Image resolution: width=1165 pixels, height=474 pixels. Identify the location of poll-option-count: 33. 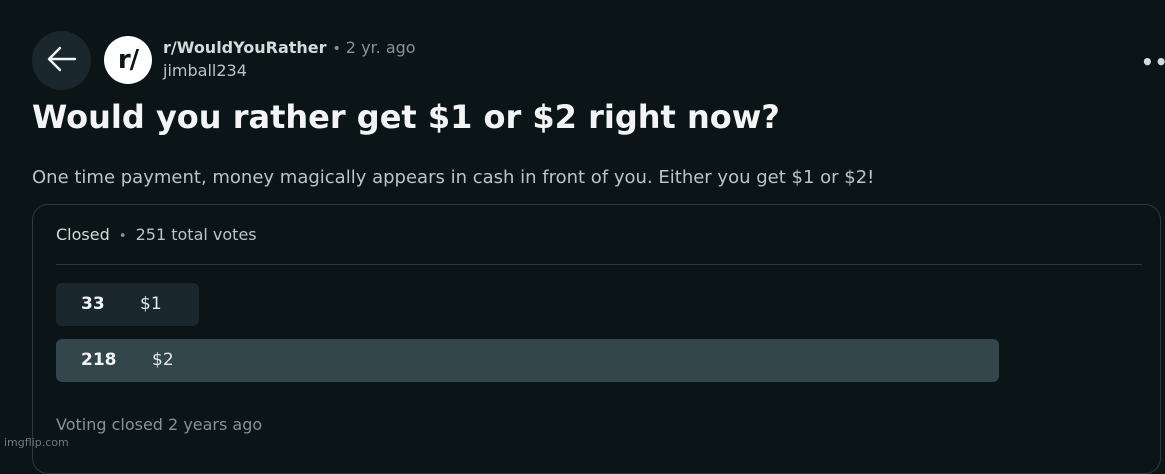
(93, 304).